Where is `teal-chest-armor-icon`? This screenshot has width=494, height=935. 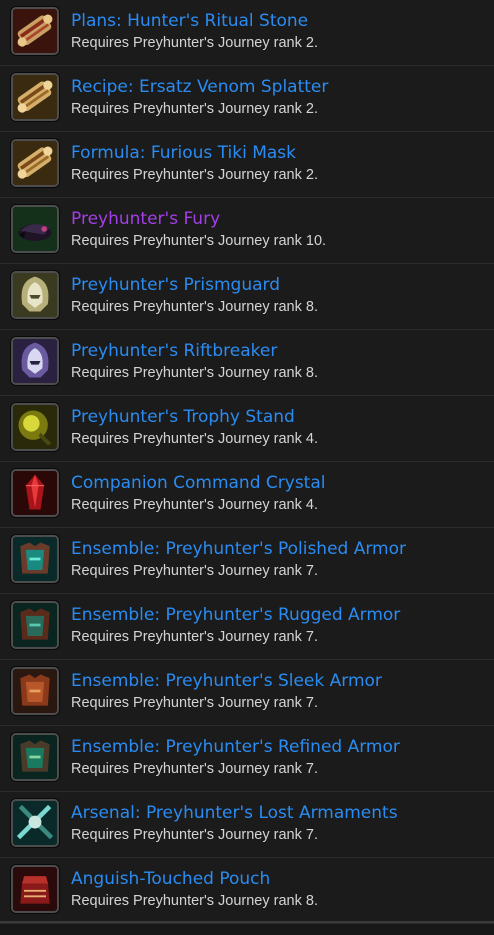 teal-chest-armor-icon is located at coordinates (35, 559).